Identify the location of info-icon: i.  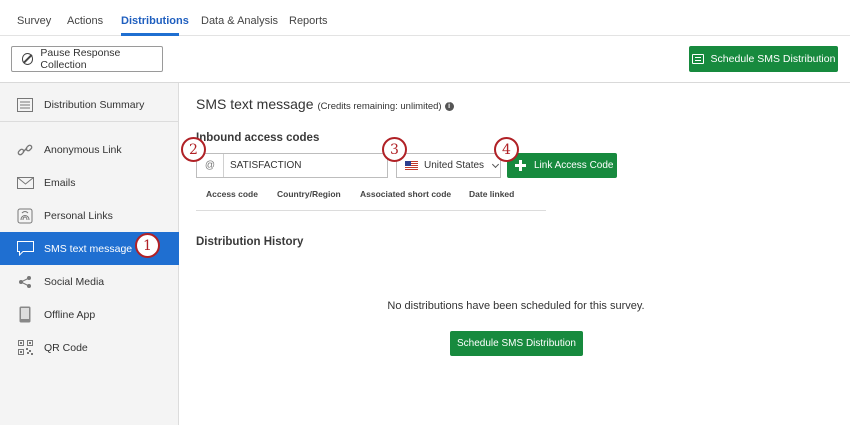
(449, 106).